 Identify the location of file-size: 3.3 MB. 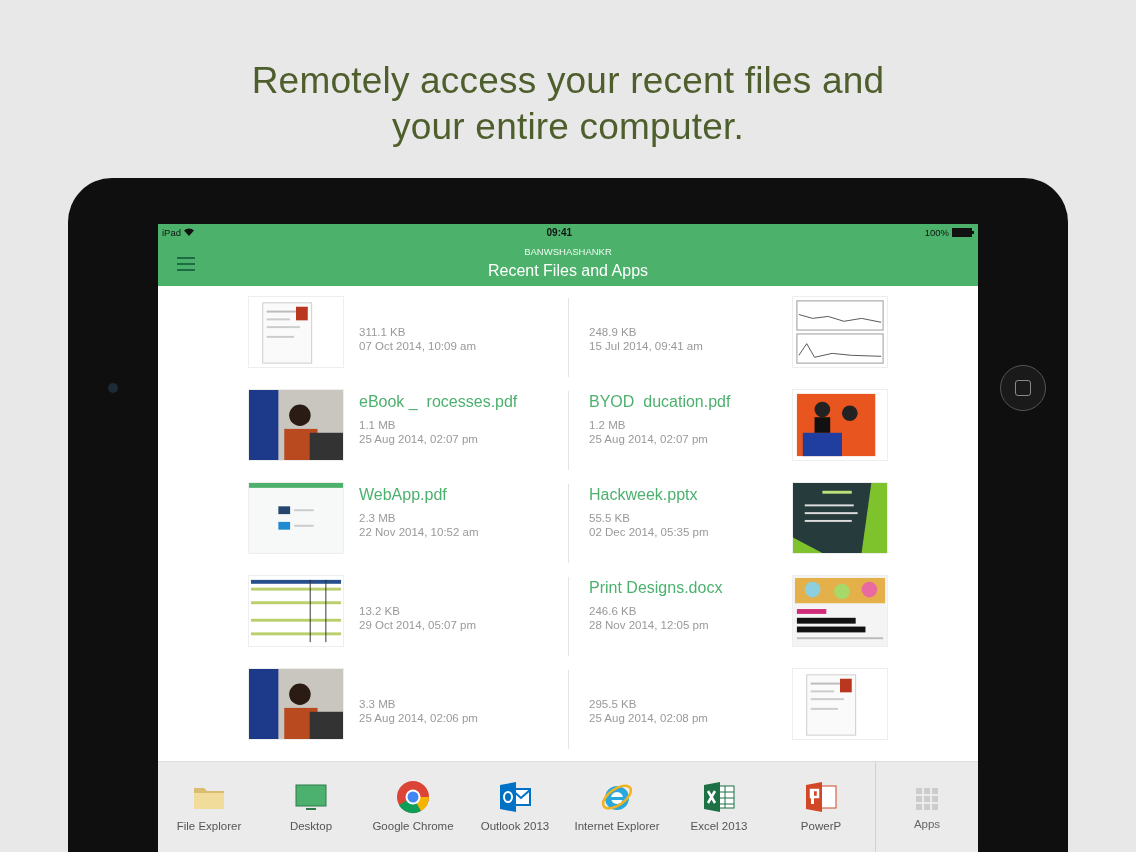
(378, 704).